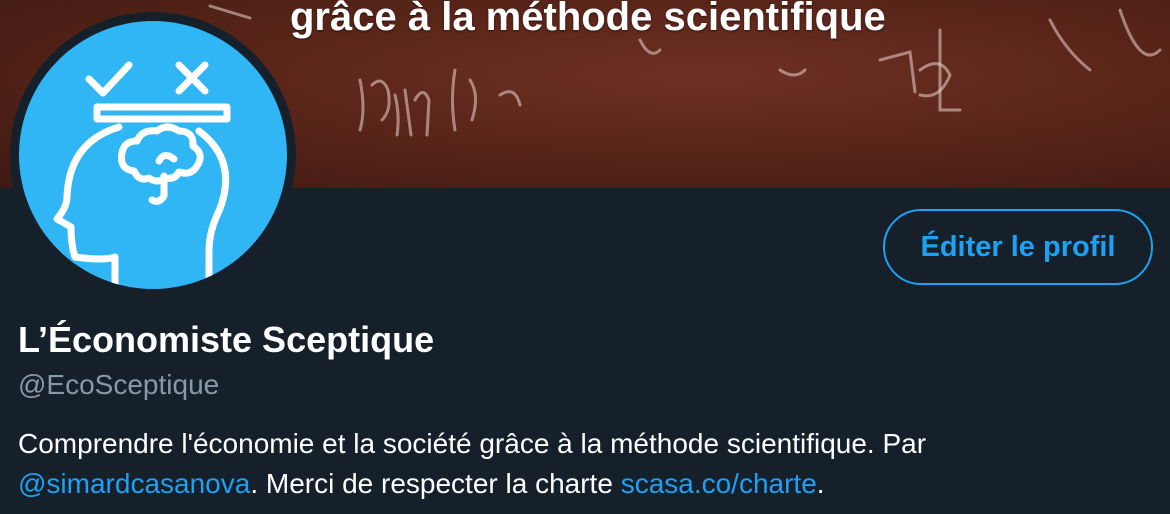  Describe the element at coordinates (119, 384) in the screenshot. I see `profile-handle: @EcoSceptique` at that location.